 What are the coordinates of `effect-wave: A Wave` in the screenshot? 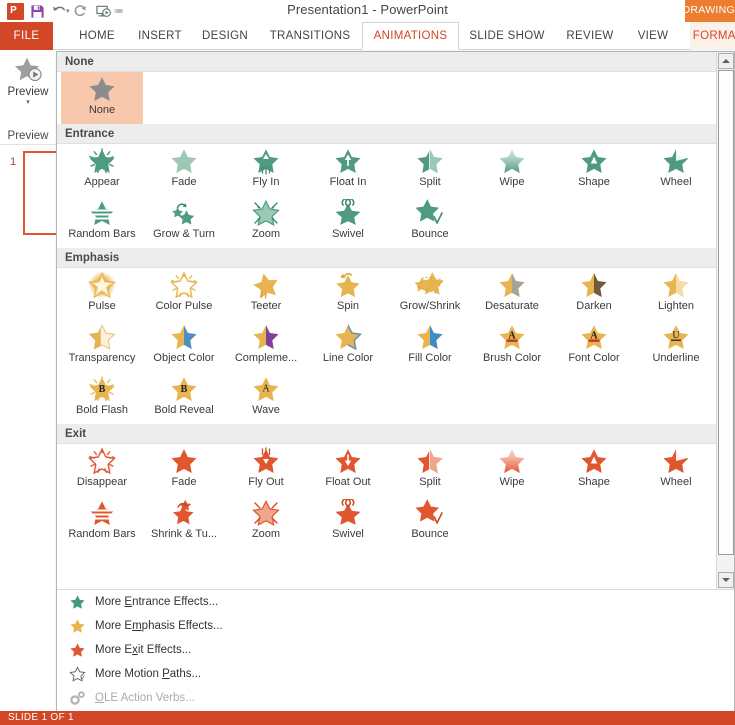 It's located at (266, 398).